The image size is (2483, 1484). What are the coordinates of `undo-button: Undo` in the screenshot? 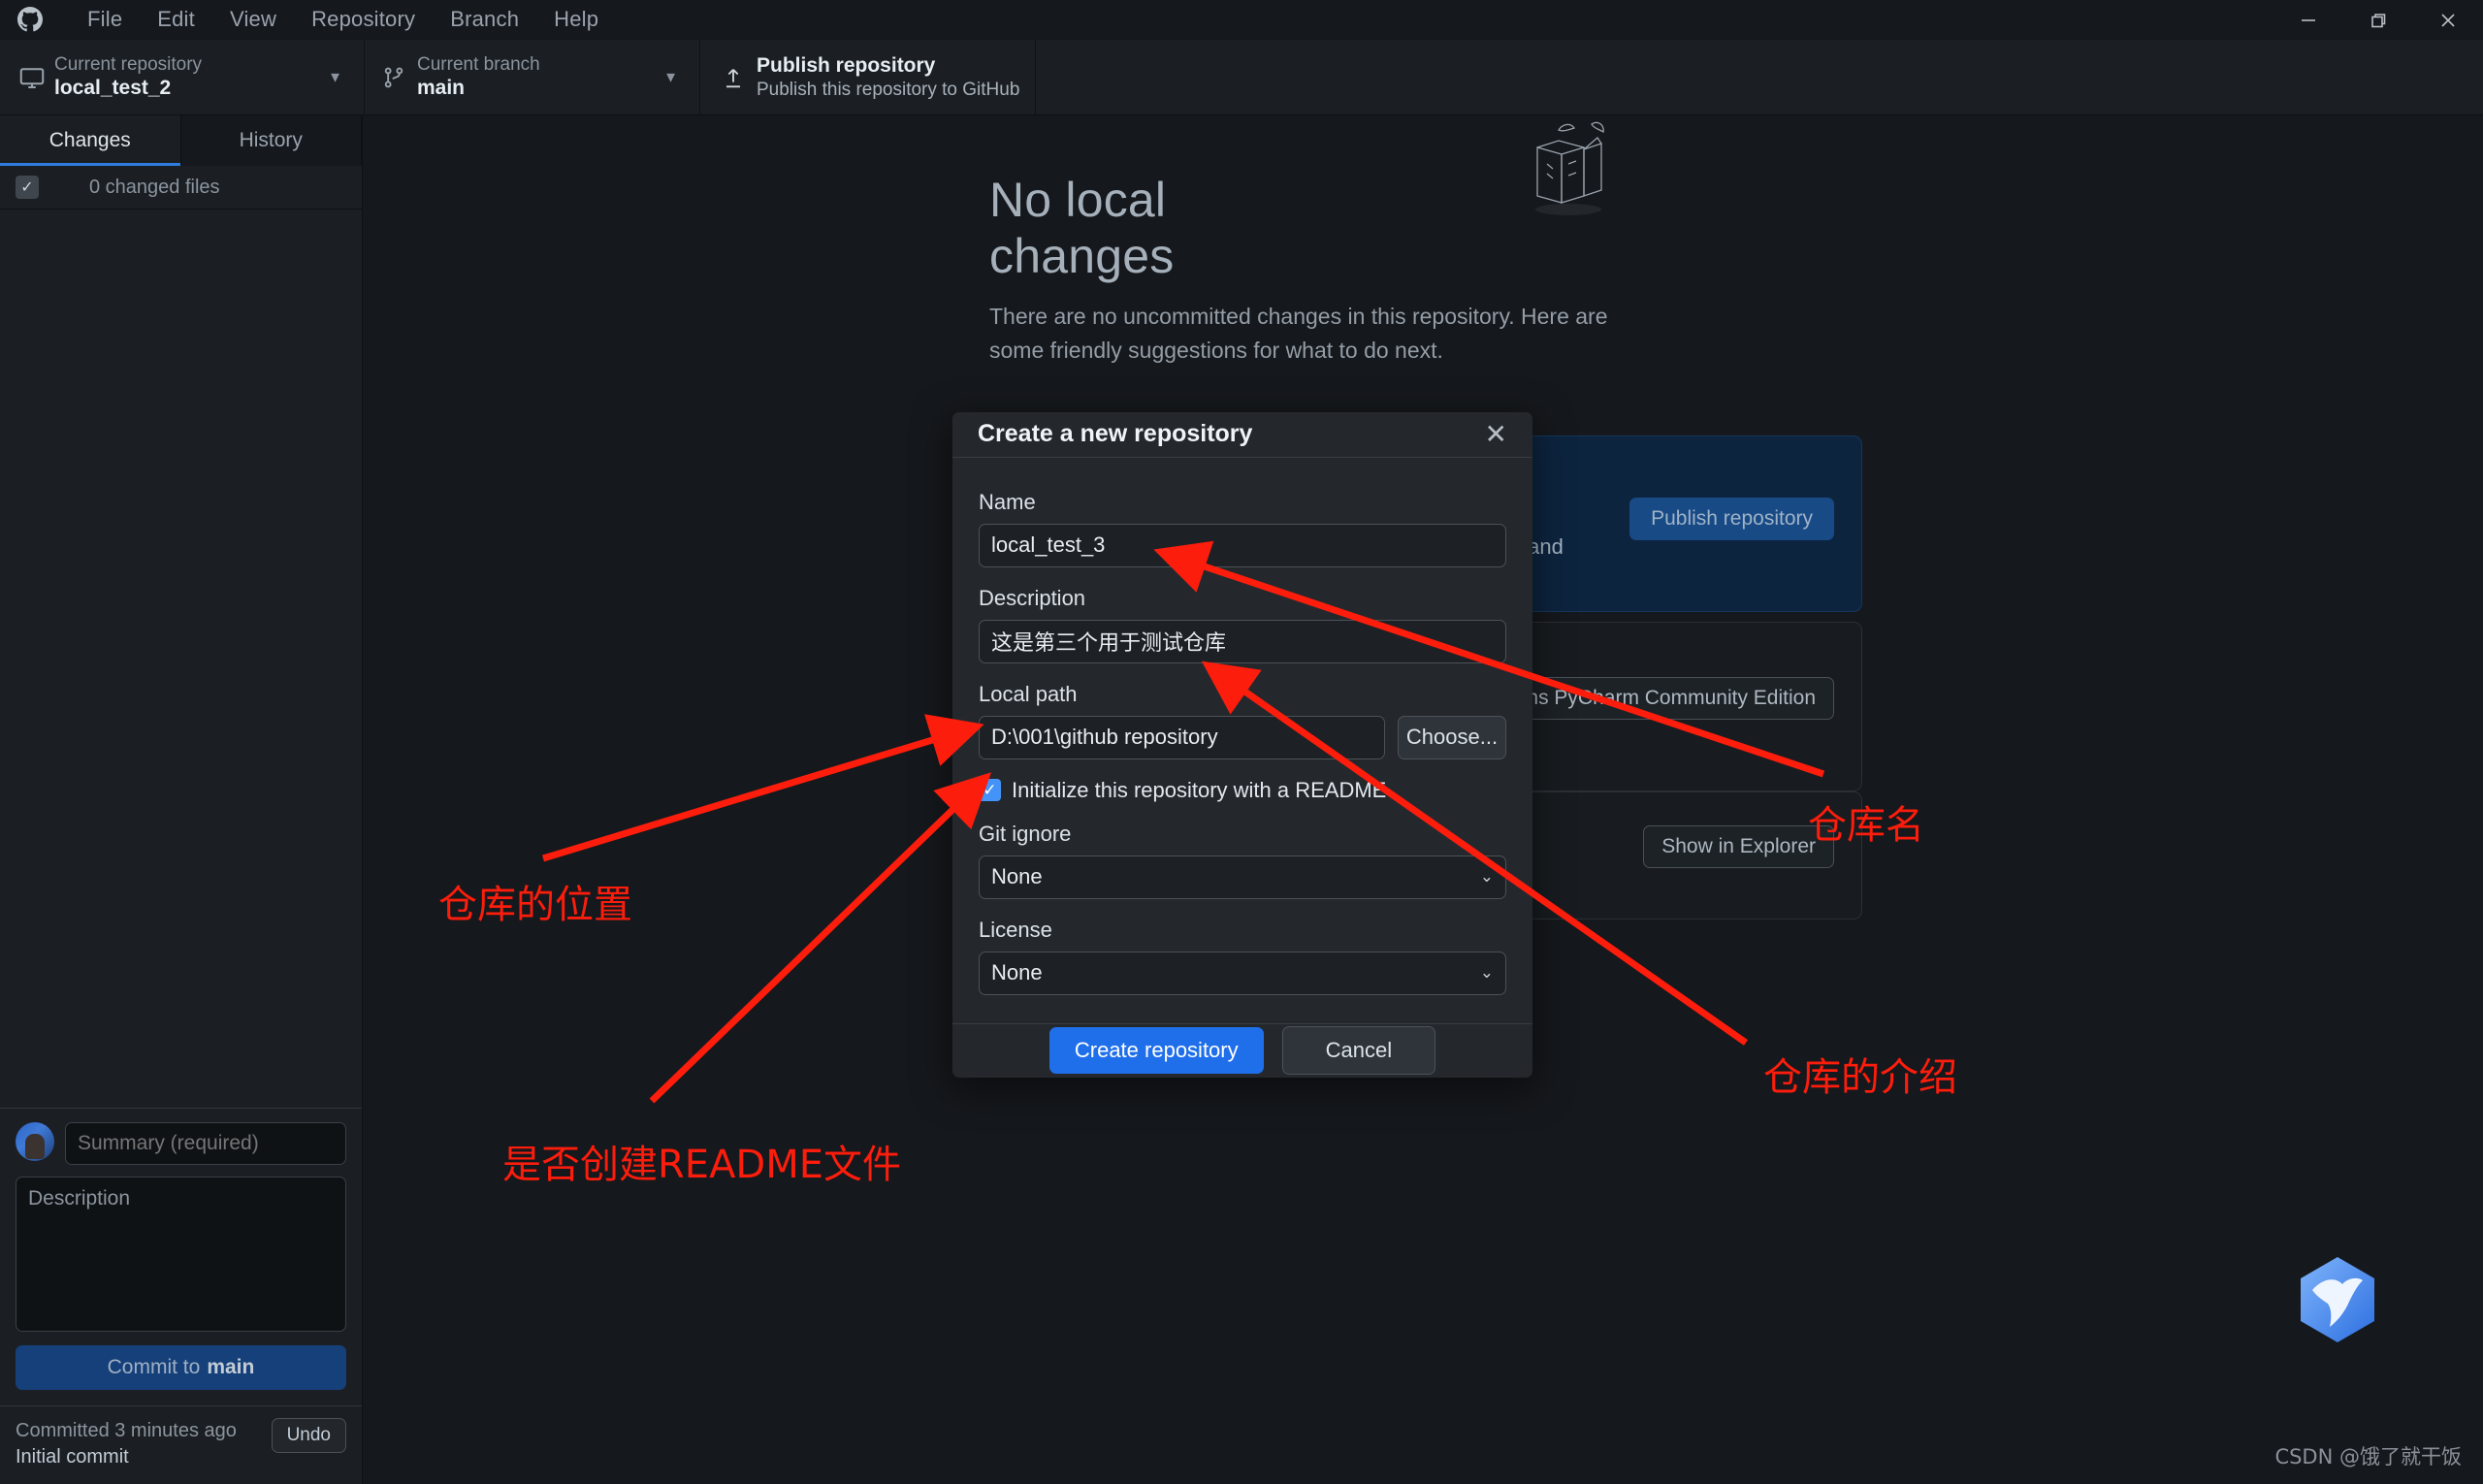 It's located at (309, 1435).